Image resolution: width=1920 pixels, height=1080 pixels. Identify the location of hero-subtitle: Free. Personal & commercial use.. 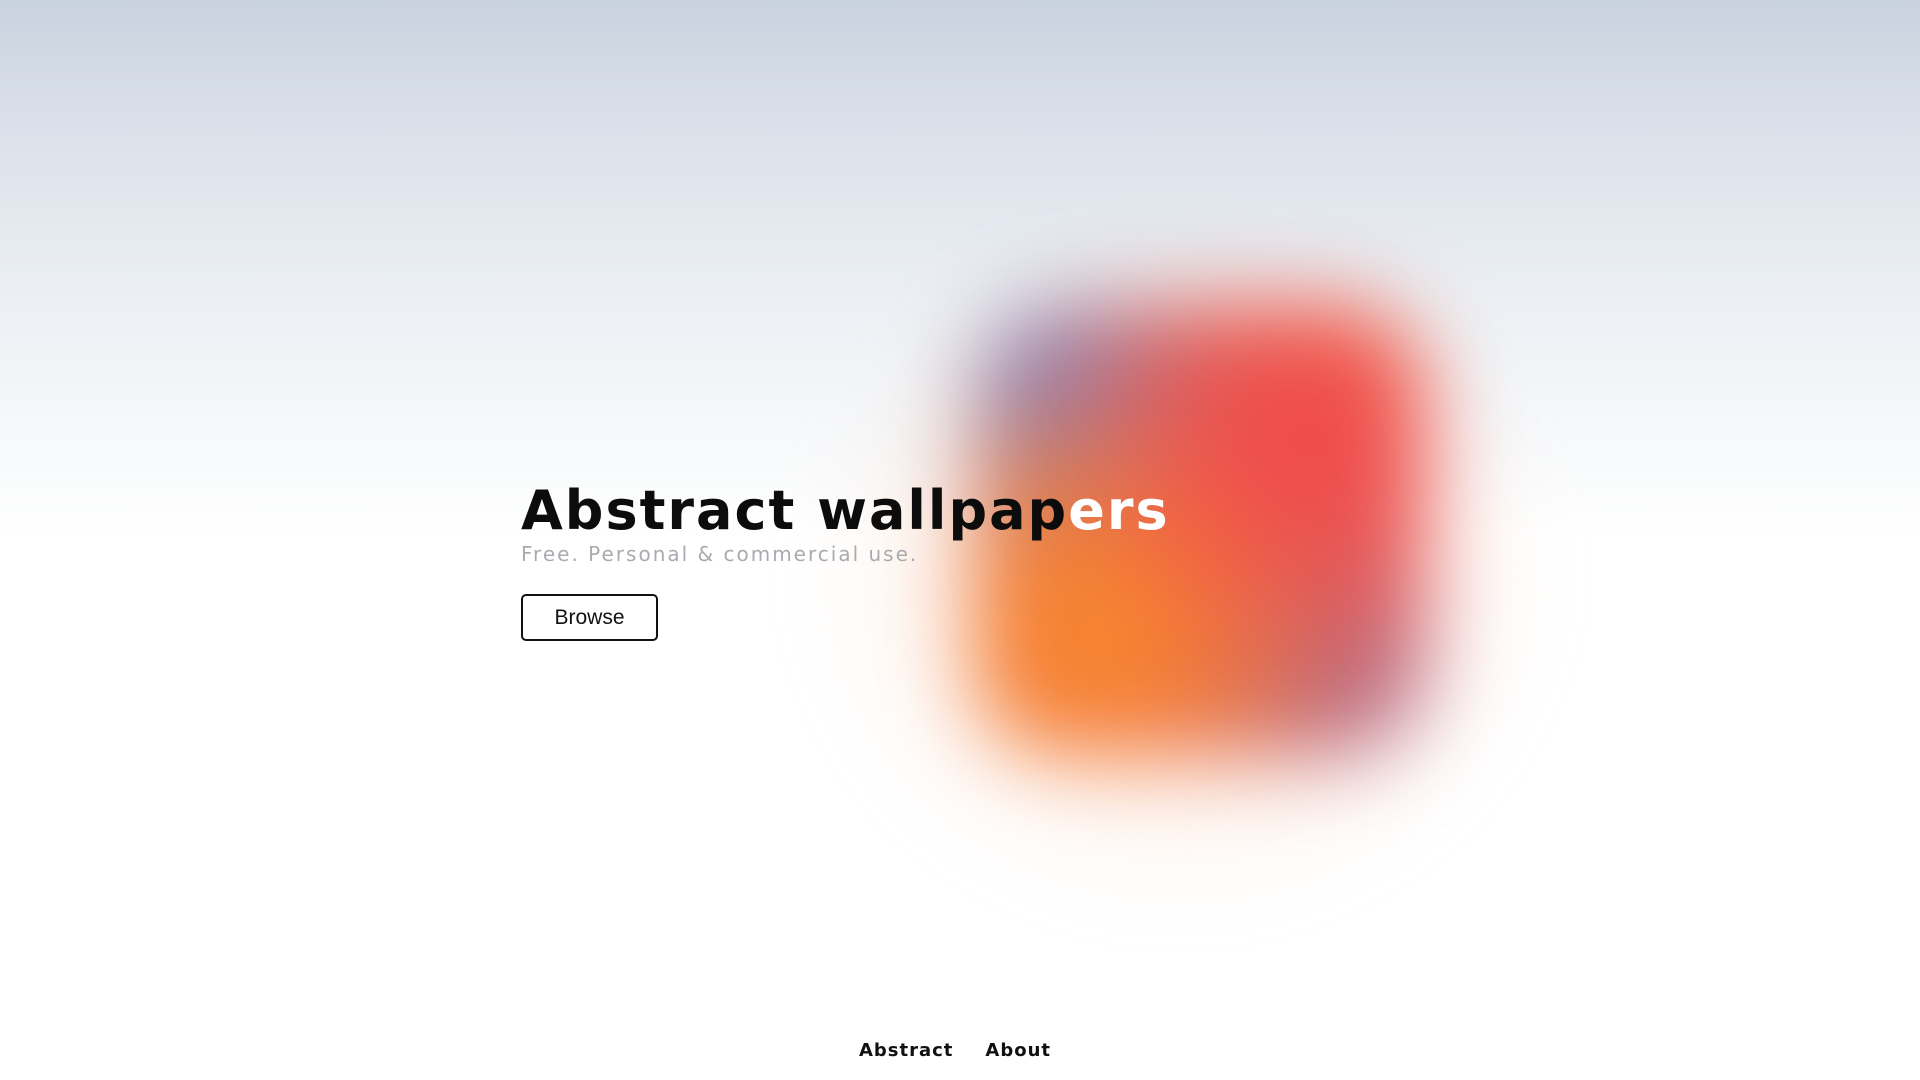
(720, 554).